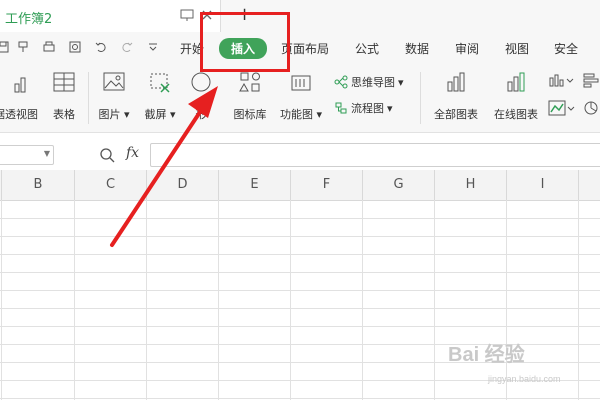  I want to click on table-icon, so click(64, 82).